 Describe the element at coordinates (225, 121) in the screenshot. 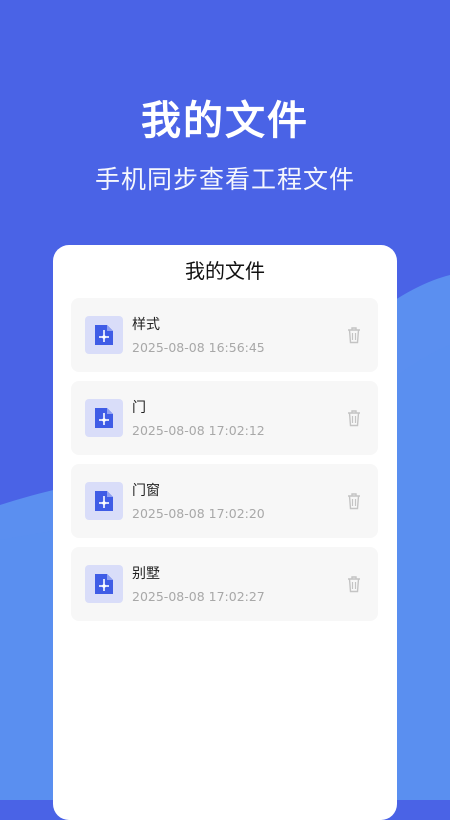

I see `hero-title: 我的文件` at that location.